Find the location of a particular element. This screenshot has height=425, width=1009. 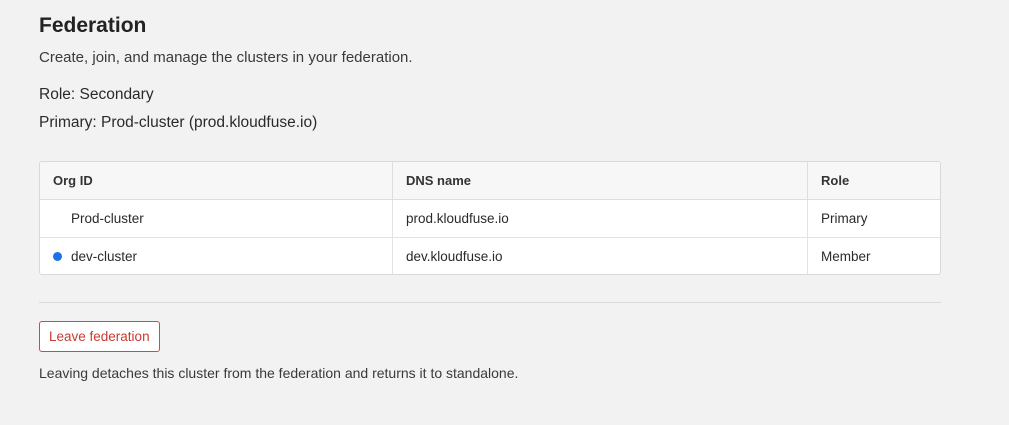

column-header-dns-name: DNS name is located at coordinates (600, 180).